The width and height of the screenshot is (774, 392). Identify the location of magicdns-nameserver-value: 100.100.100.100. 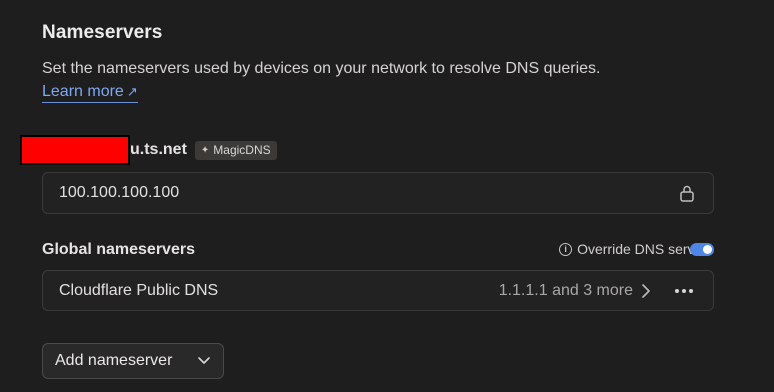
(119, 192).